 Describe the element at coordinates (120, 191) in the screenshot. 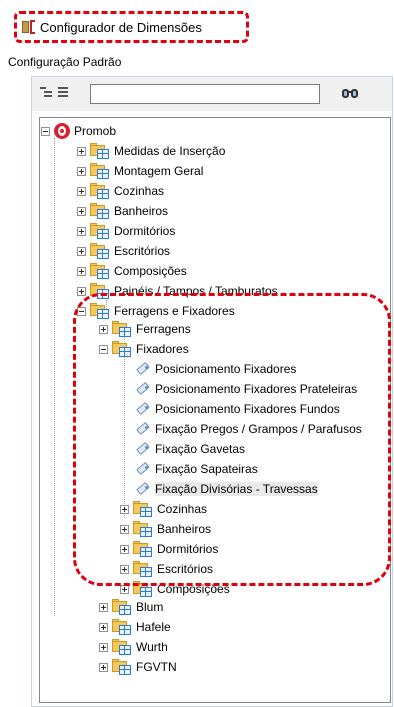

I see `tree-item-cozinhas: Cozinhas` at that location.